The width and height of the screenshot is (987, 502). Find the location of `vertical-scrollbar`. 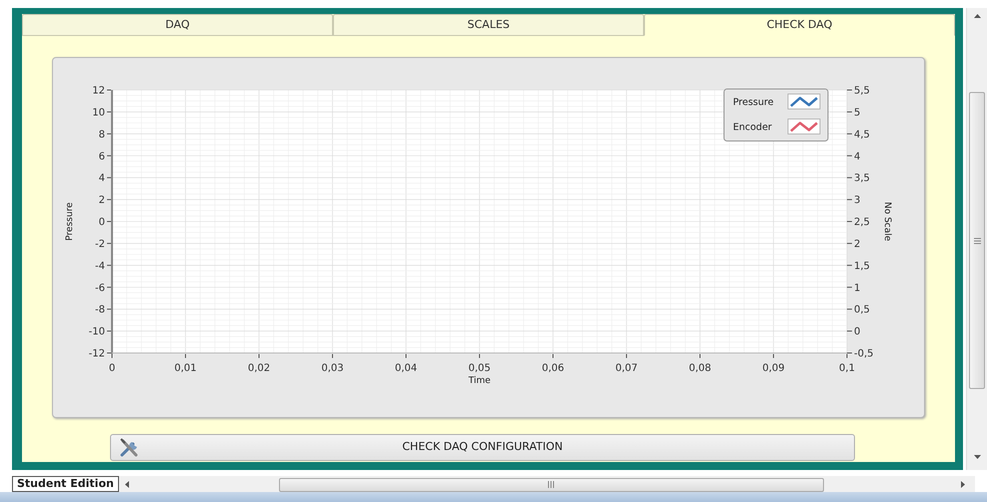

vertical-scrollbar is located at coordinates (976, 239).